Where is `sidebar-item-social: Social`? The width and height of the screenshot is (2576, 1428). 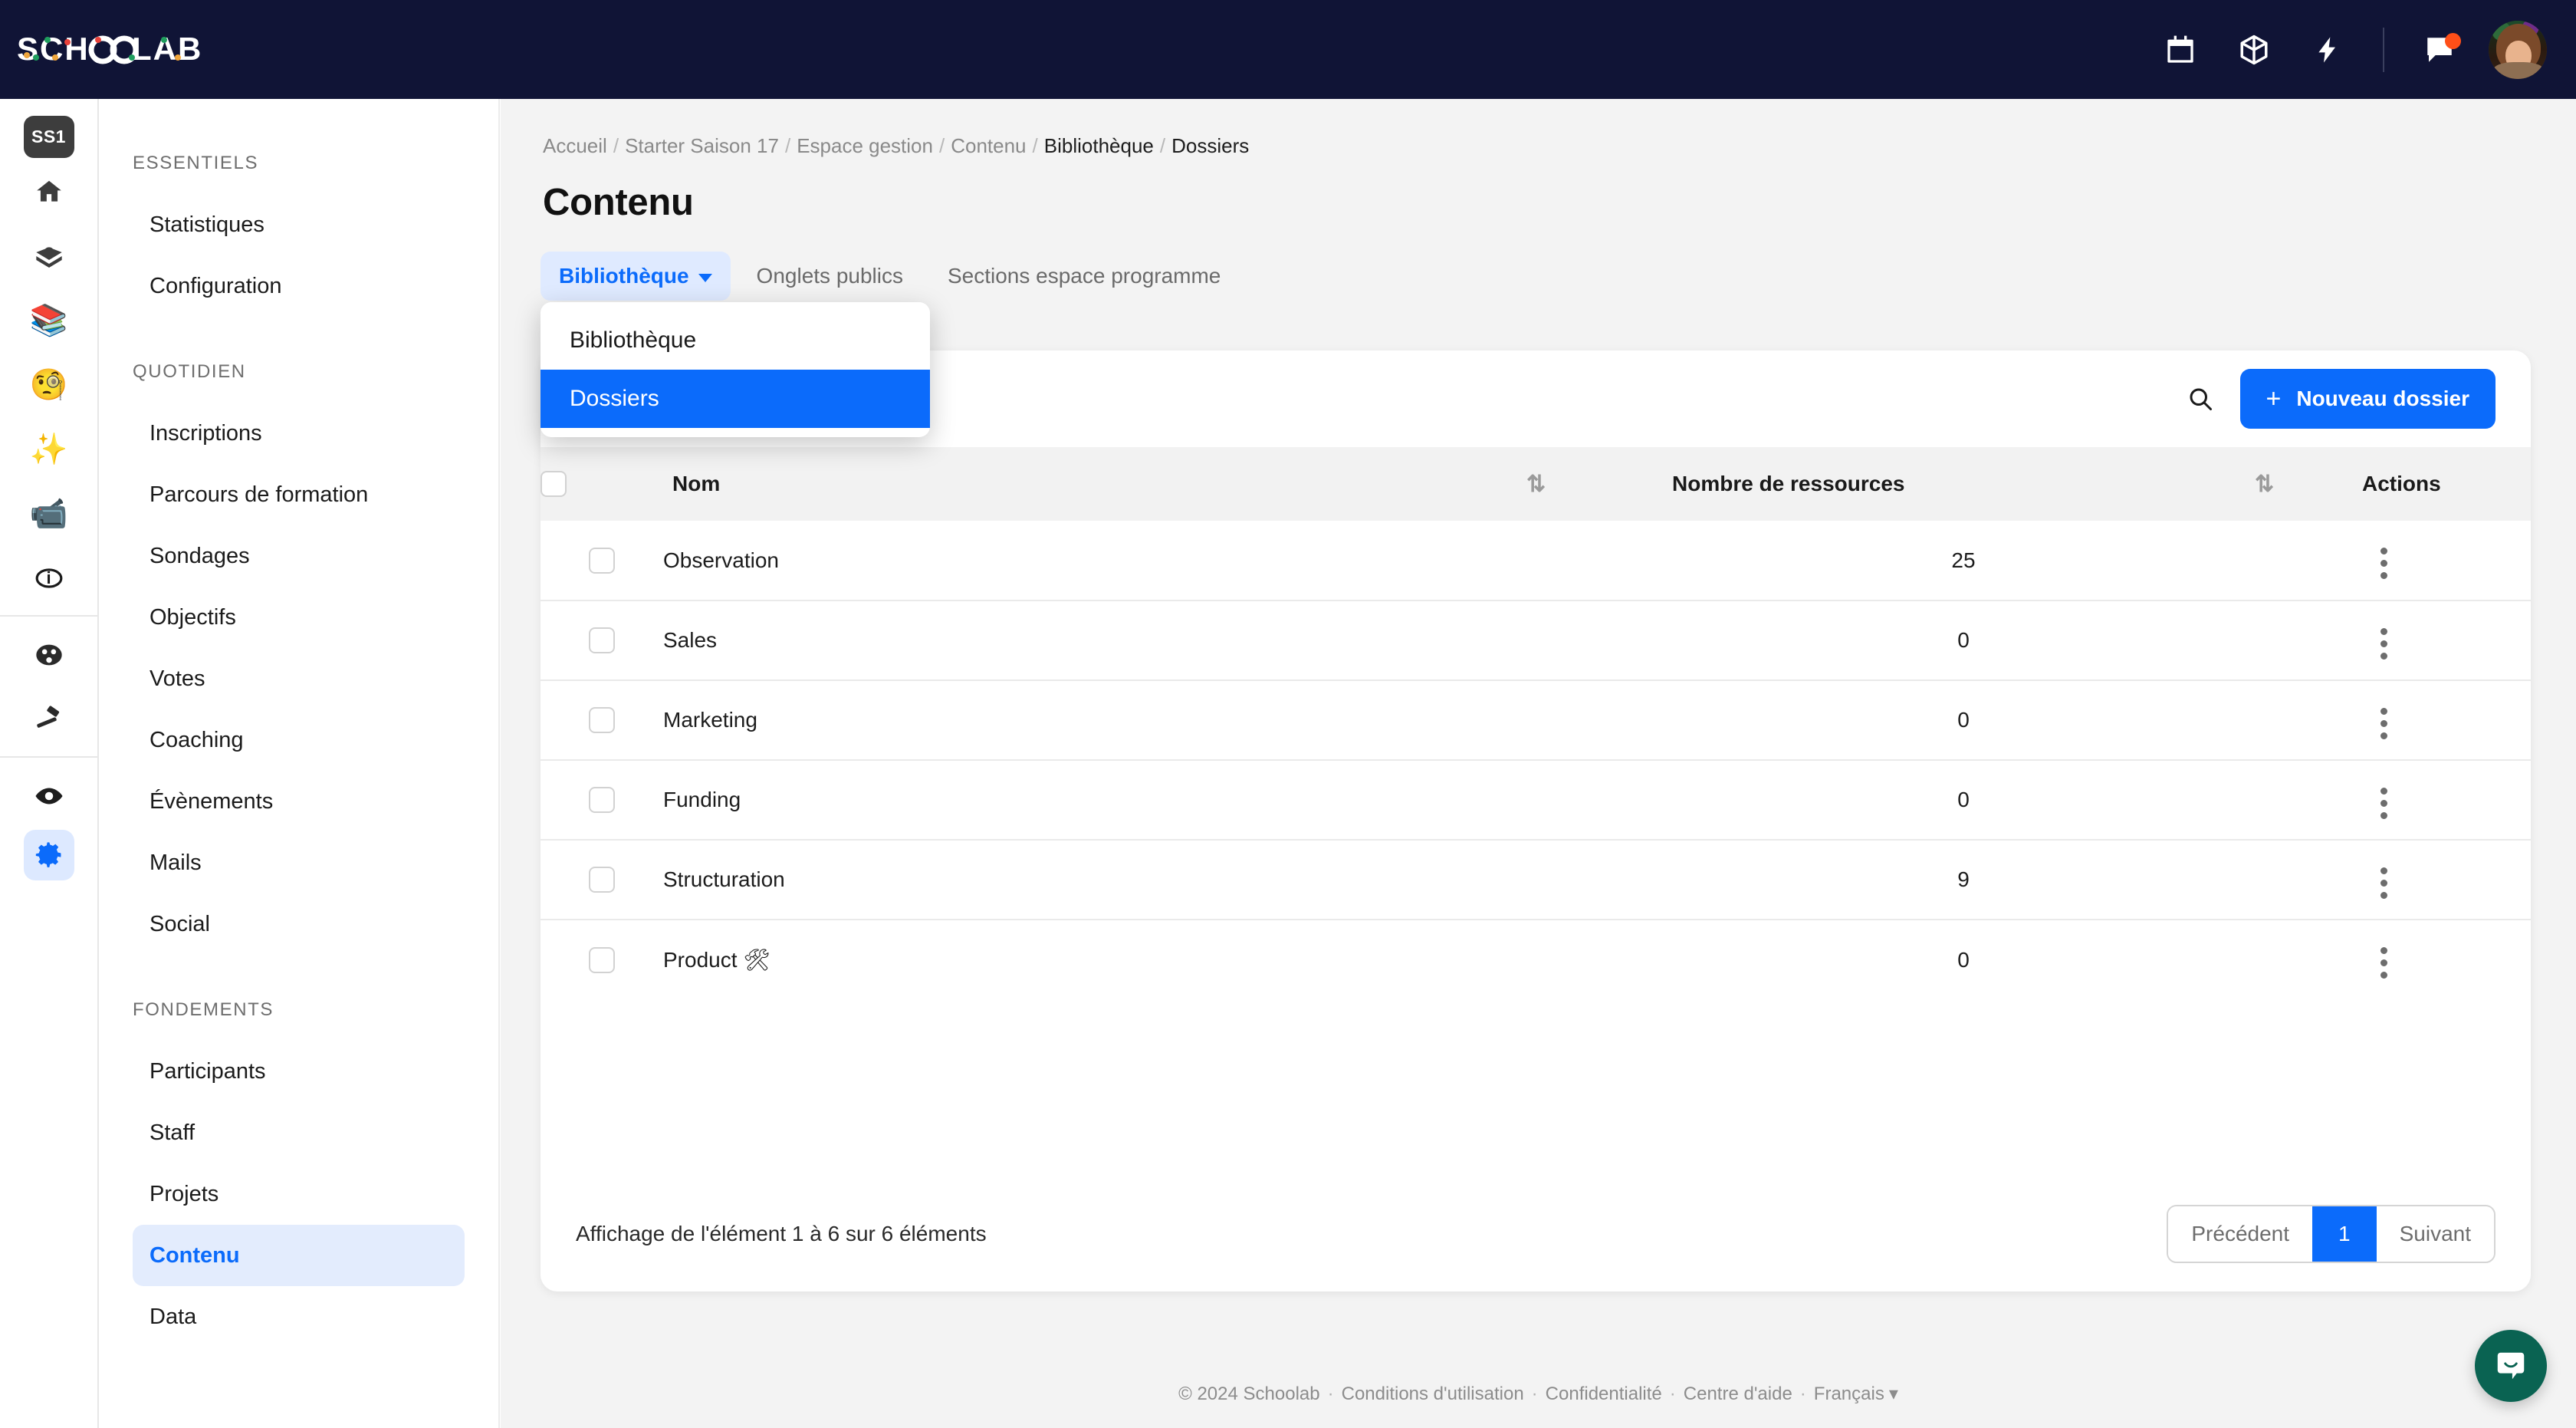 sidebar-item-social: Social is located at coordinates (299, 924).